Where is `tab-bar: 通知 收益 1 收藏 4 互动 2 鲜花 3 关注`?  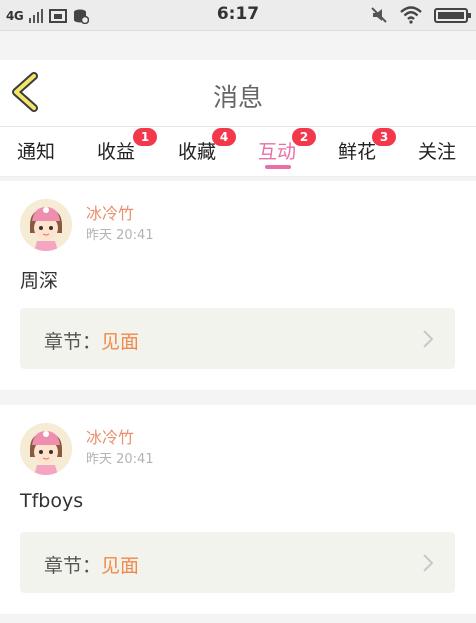
tab-bar: 通知 收益 1 收藏 4 互动 2 鲜花 3 关注 is located at coordinates (238, 151).